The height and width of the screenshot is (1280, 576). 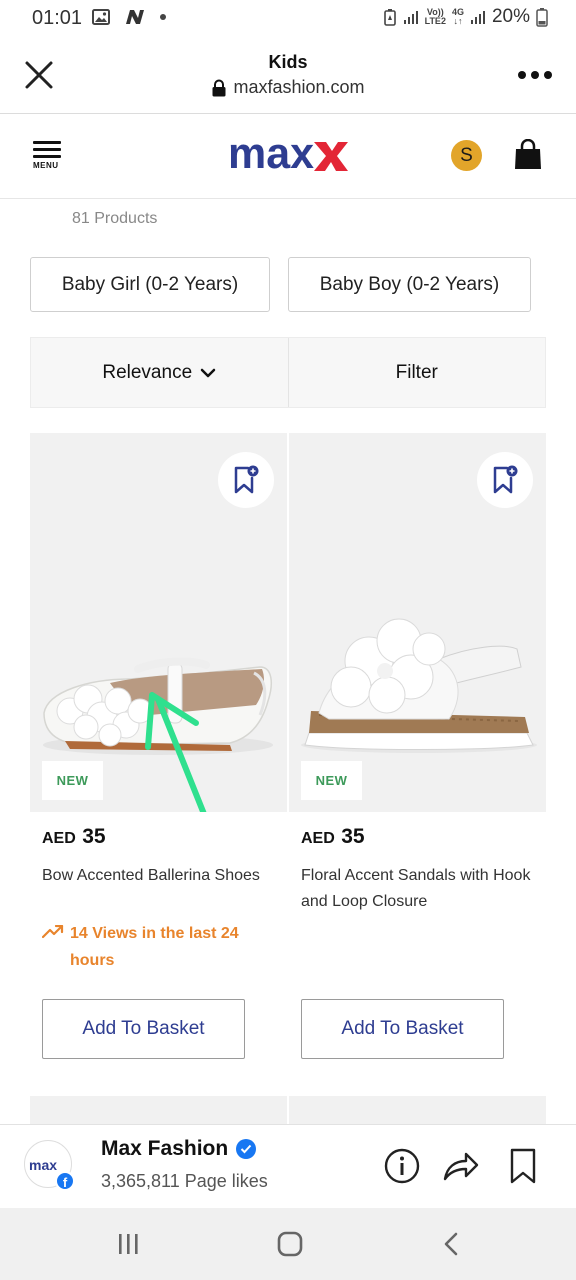 I want to click on product-image-ballerina: NEW, so click(x=158, y=622).